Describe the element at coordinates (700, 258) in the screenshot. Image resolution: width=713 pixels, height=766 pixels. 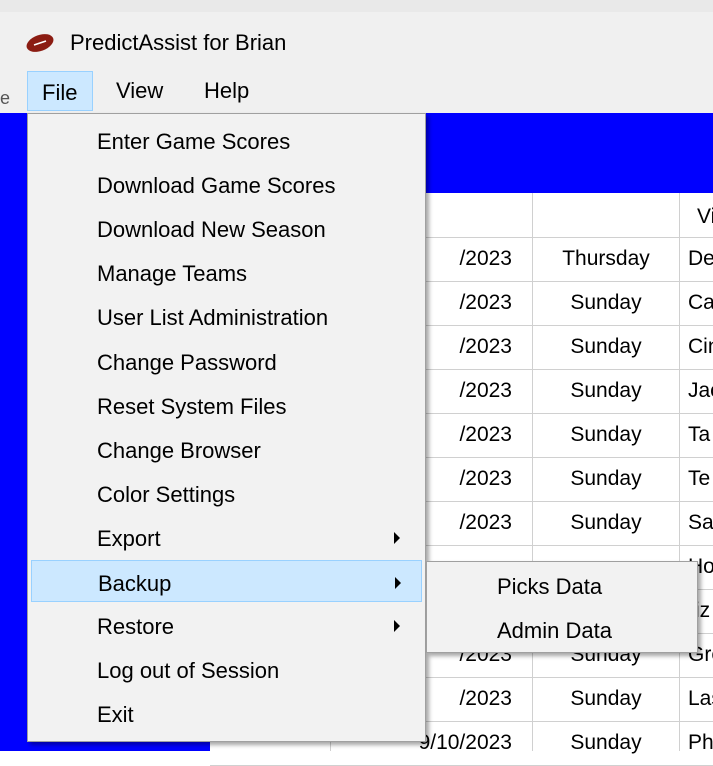
I see `visitor-team-cell: De` at that location.